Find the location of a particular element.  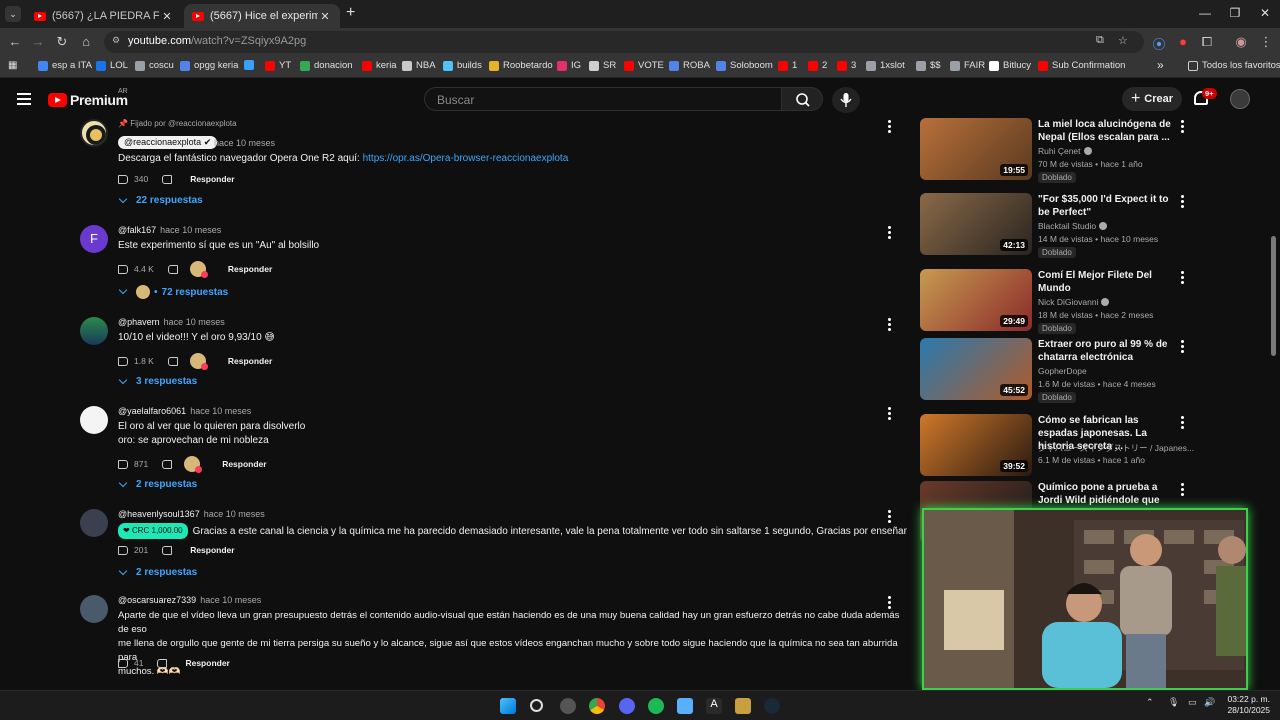

bookmark-item: 3 is located at coordinates (846, 65).